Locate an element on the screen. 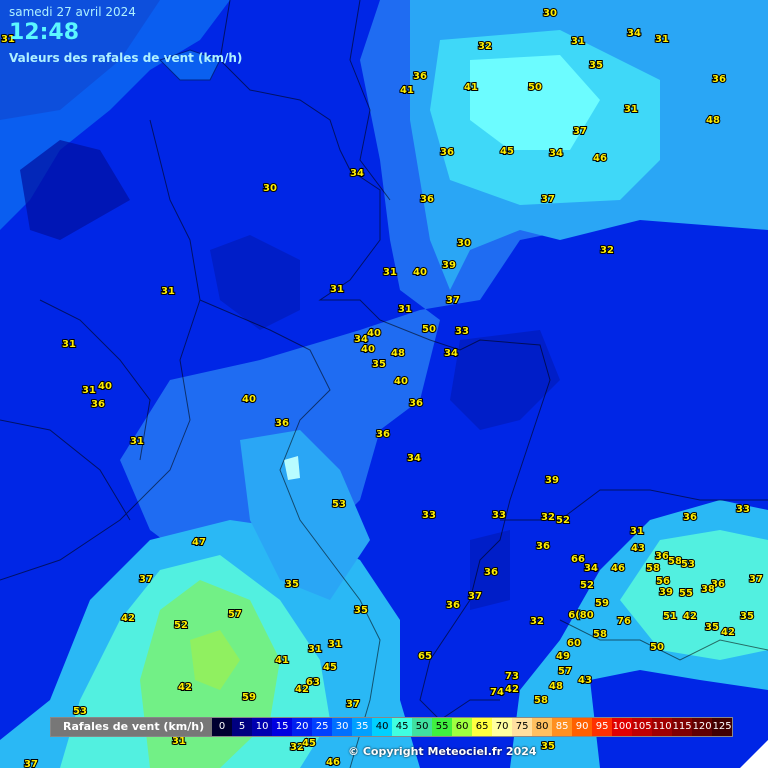 The width and height of the screenshot is (768, 768). legend-cell: 30 is located at coordinates (342, 727).